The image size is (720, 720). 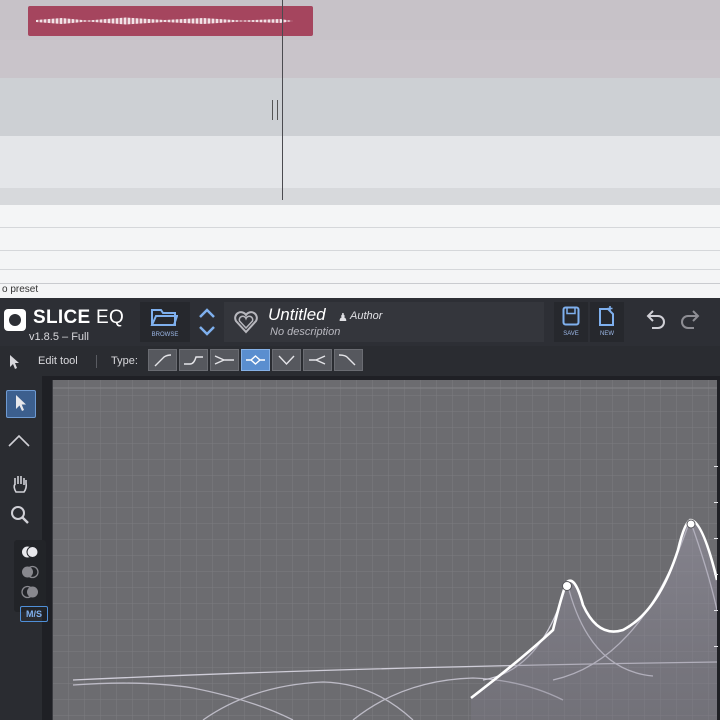 I want to click on preset-panel: Untitled ♟ Author No description, so click(x=384, y=322).